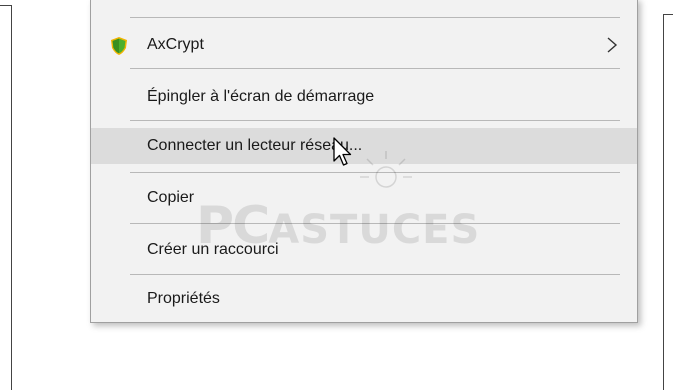  Describe the element at coordinates (364, 299) in the screenshot. I see `menu-item-properties: Propriétés` at that location.